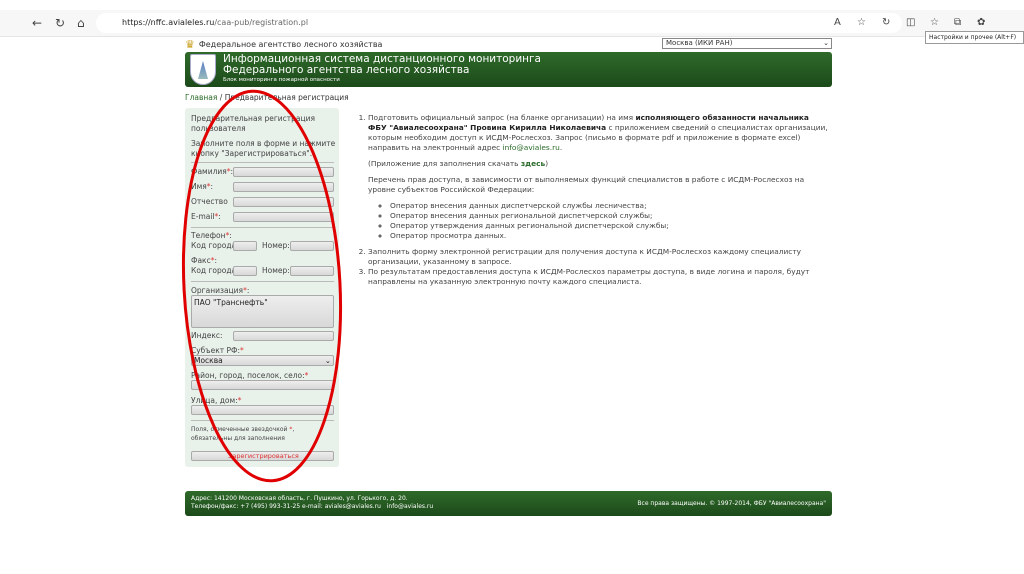  What do you see at coordinates (262, 360) in the screenshot?
I see `subject-select: Москва ⌄` at bounding box center [262, 360].